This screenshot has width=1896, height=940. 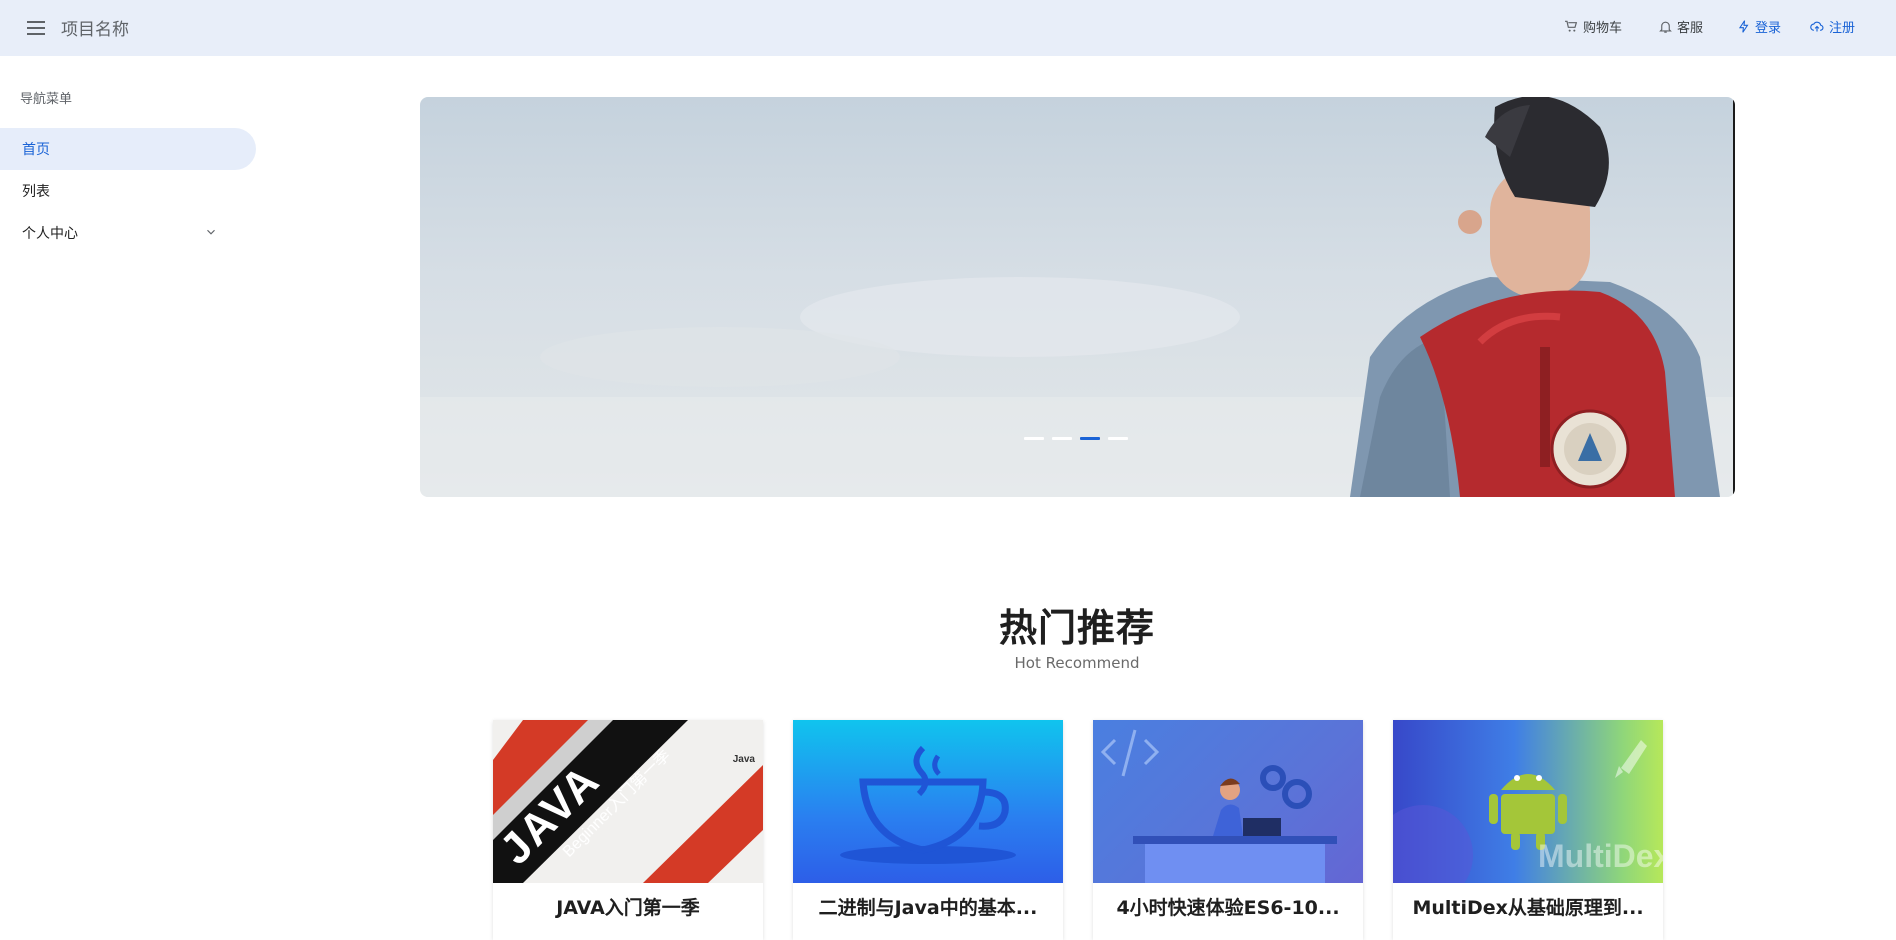 What do you see at coordinates (95, 30) in the screenshot?
I see `app-title: 项目名称` at bounding box center [95, 30].